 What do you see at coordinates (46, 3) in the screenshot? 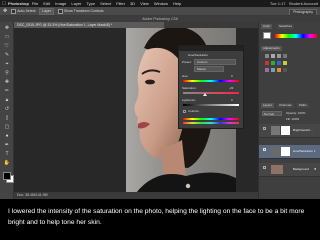
I see `menu-edit: Edit` at bounding box center [46, 3].